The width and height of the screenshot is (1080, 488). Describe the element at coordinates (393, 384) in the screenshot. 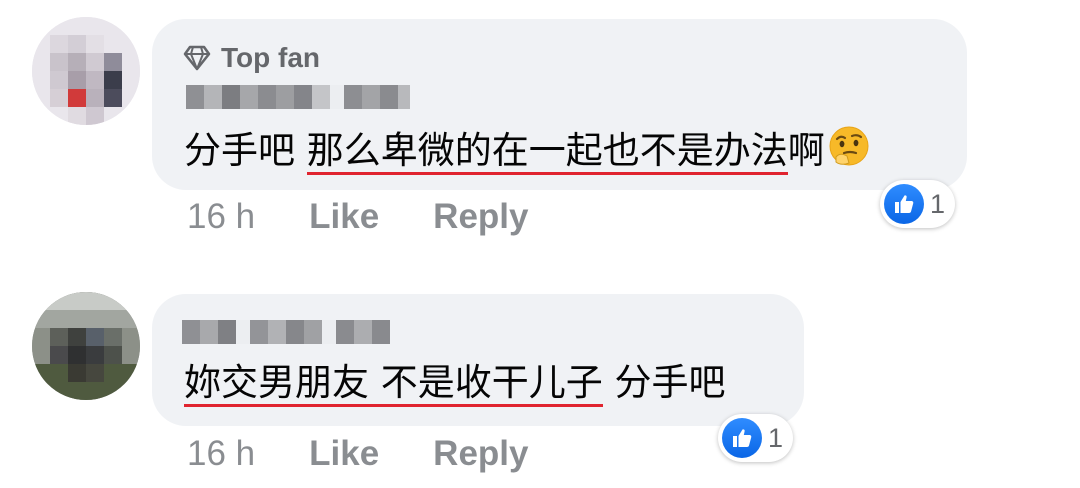

I see `comment-text-underlined: 妳交男朋友 不是收干儿子` at that location.